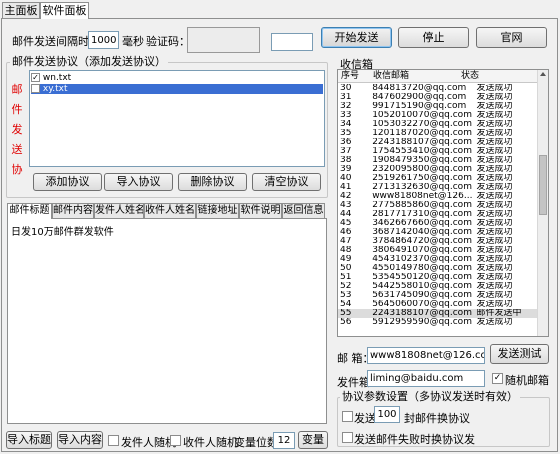 The width and height of the screenshot is (560, 454). I want to click on start-send-button: 开始发送, so click(356, 37).